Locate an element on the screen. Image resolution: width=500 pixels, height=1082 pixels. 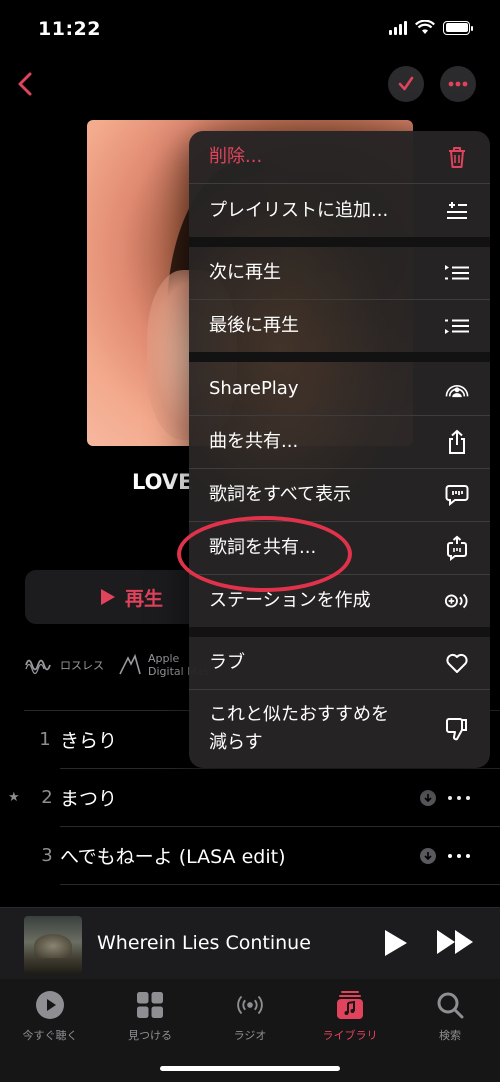
menu-item-view-all-lyrics: 歌詞をすべて表示 is located at coordinates (339, 495).